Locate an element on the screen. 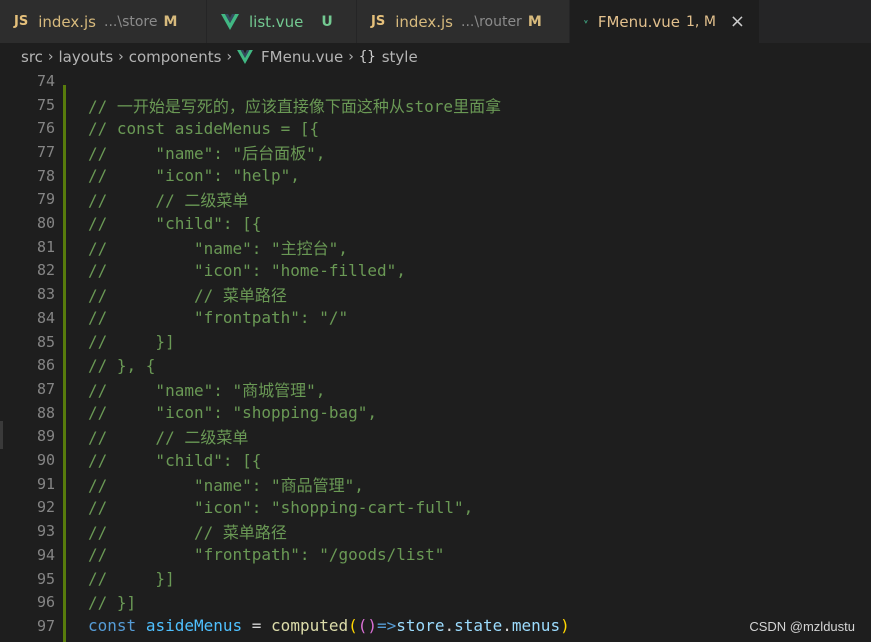 Image resolution: width=871 pixels, height=642 pixels. tab-filename: list.vue is located at coordinates (276, 21).